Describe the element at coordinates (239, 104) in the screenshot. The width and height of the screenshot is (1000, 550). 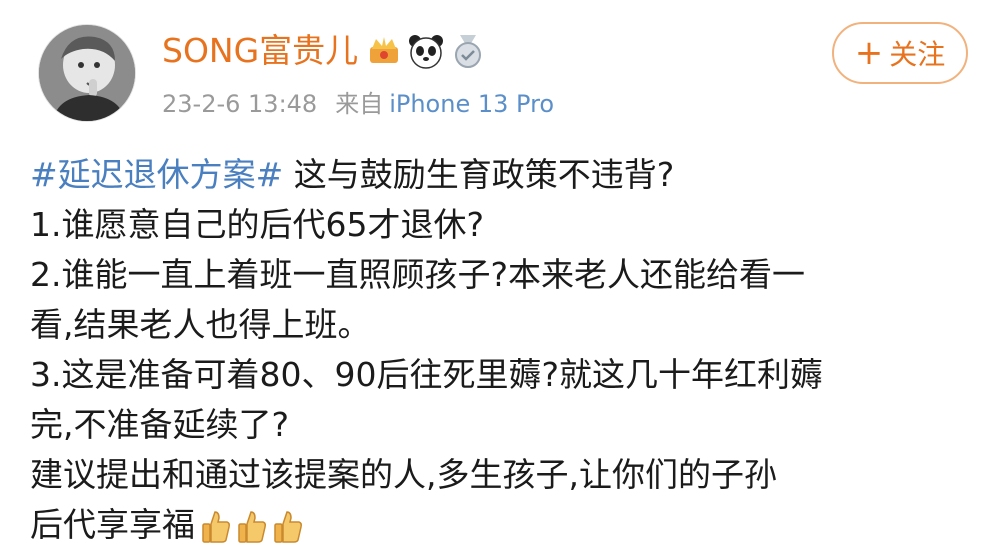
I see `post-date: 23-2-6 13:48` at that location.